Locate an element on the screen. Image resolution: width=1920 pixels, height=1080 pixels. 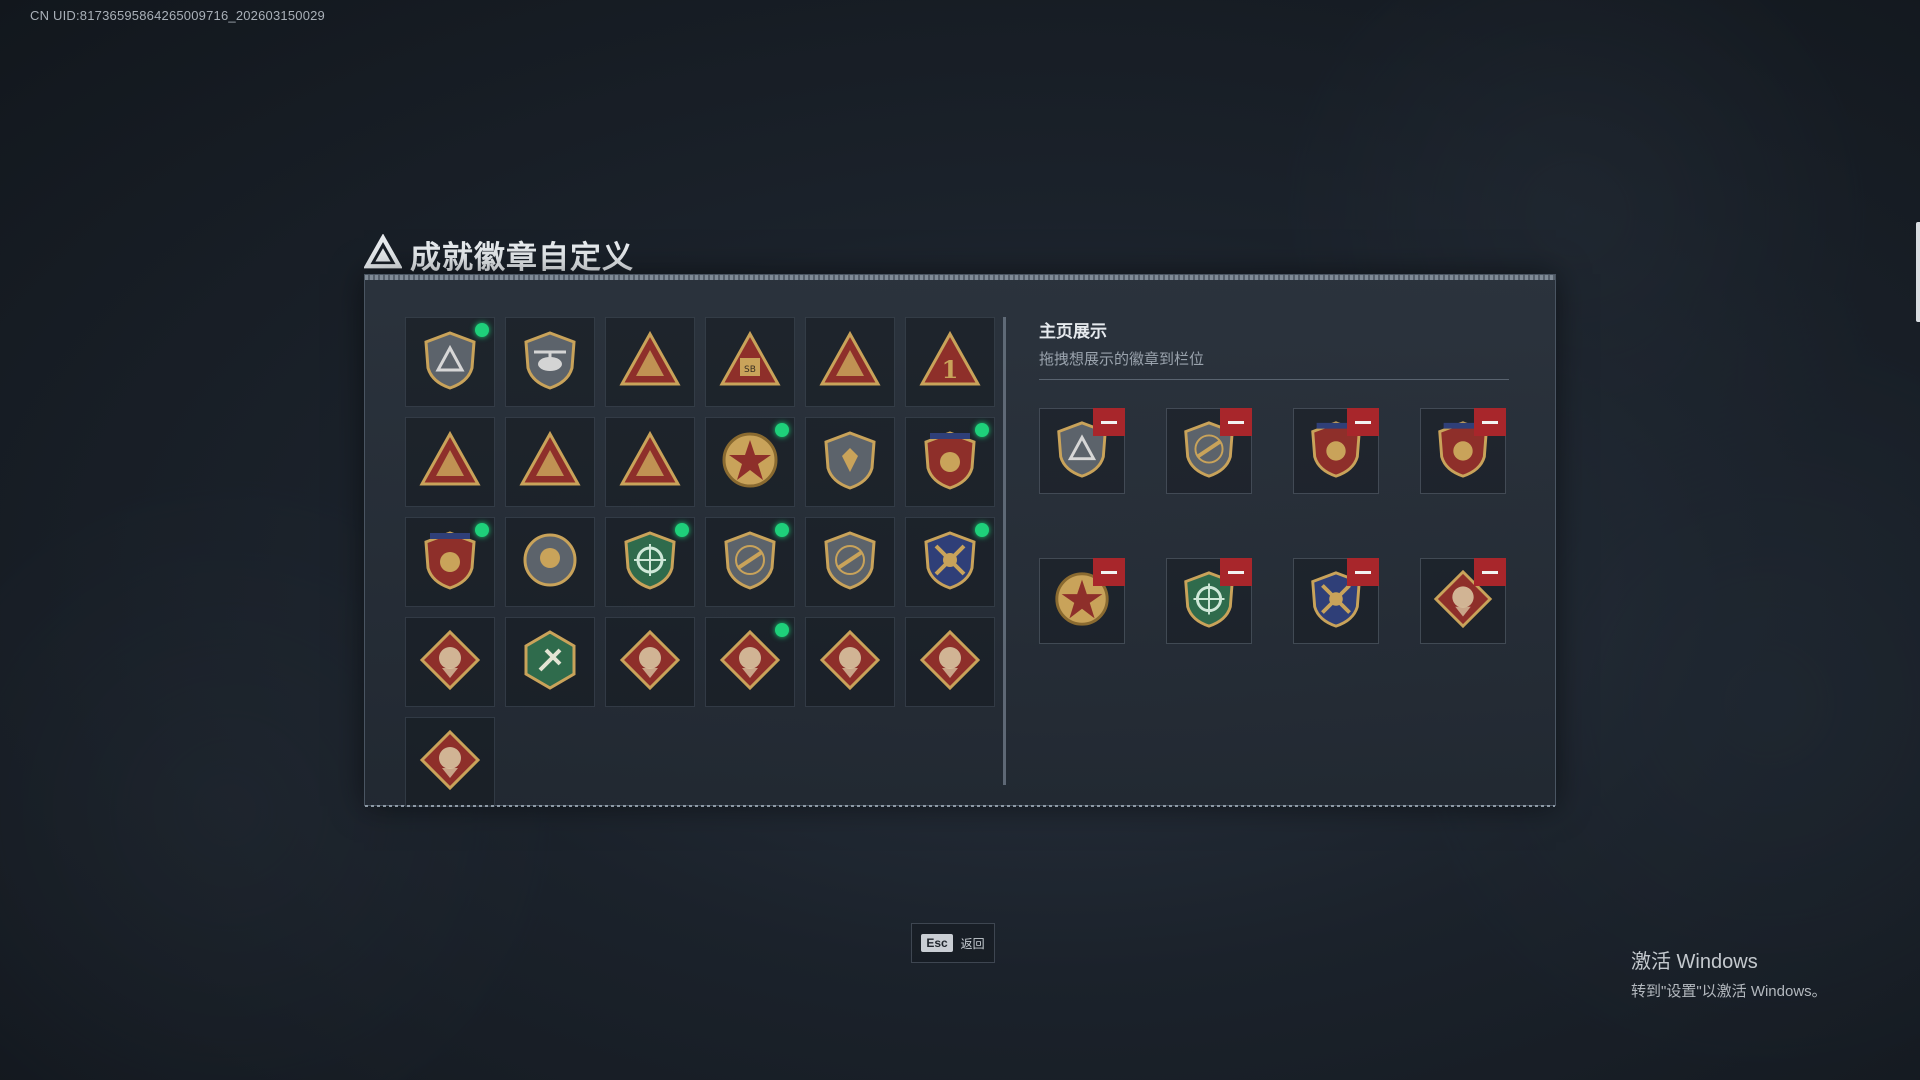
plain-shield-badge-icon is located at coordinates (850, 462).